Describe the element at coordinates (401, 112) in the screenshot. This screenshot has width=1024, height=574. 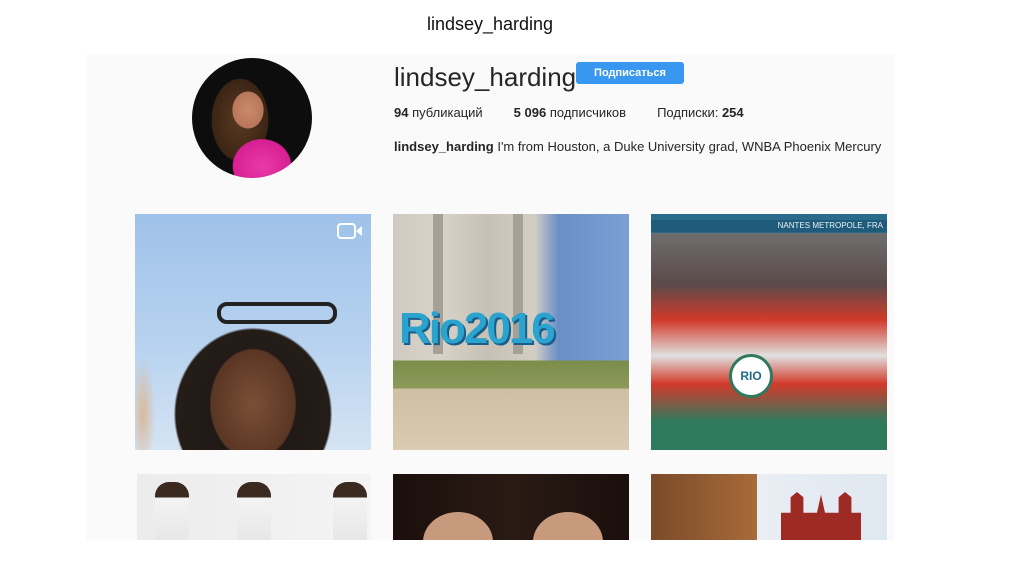
I see `posts-count-value: 94` at that location.